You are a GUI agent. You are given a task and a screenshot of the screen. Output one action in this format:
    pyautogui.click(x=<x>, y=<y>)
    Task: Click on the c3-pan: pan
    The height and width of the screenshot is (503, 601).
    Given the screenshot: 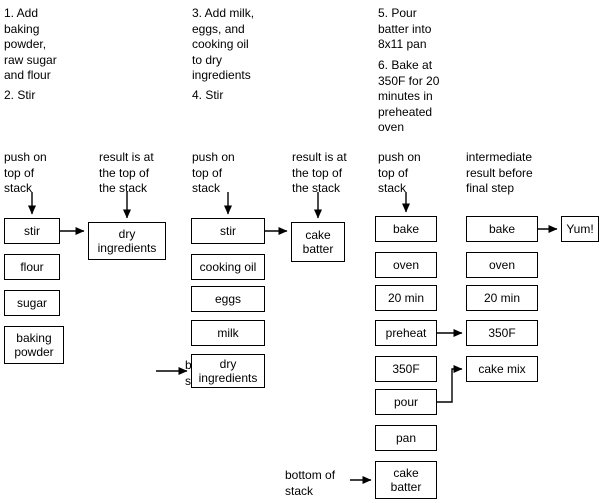 What is the action you would take?
    pyautogui.click(x=406, y=438)
    